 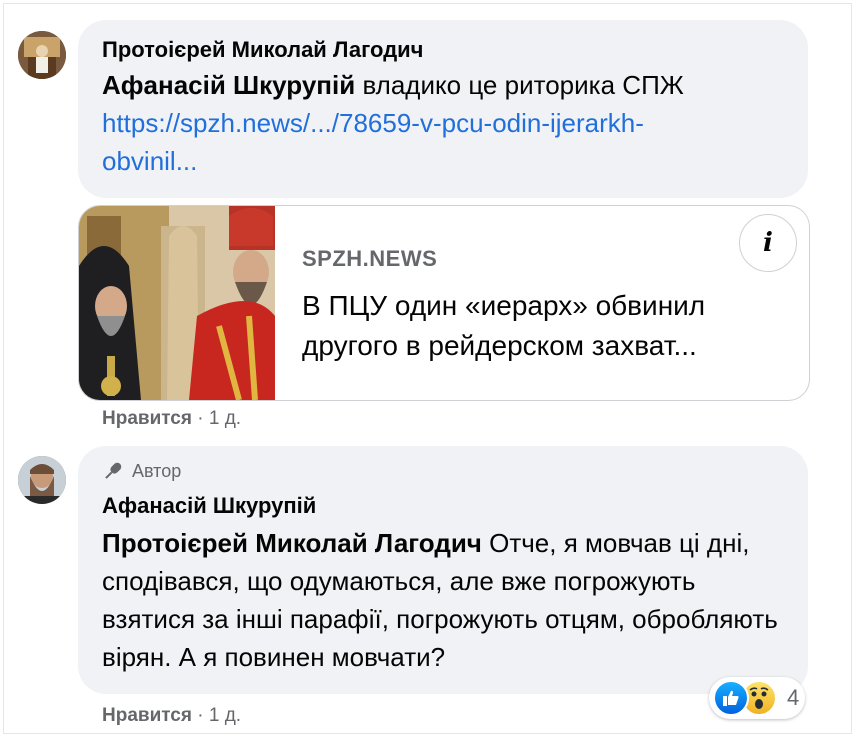 I want to click on comment-author: Афанасій Шкурупій, so click(x=443, y=506).